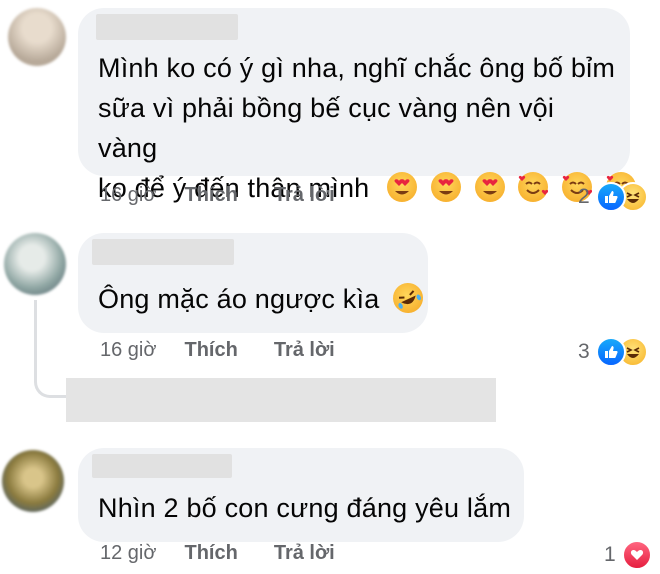 Image resolution: width=660 pixels, height=574 pixels. I want to click on reaction-count: 2, so click(584, 196).